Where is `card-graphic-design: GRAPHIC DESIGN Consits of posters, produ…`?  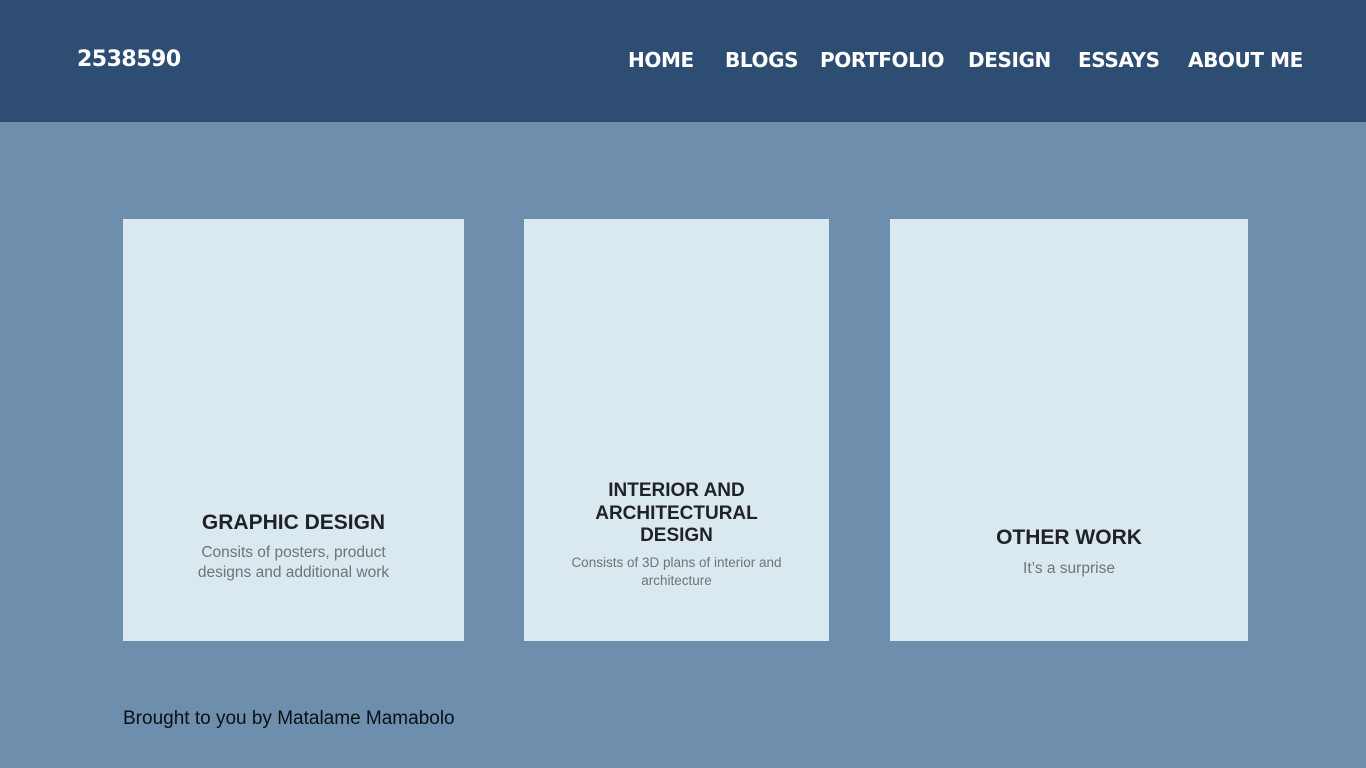 card-graphic-design: GRAPHIC DESIGN Consits of posters, produ… is located at coordinates (293, 430).